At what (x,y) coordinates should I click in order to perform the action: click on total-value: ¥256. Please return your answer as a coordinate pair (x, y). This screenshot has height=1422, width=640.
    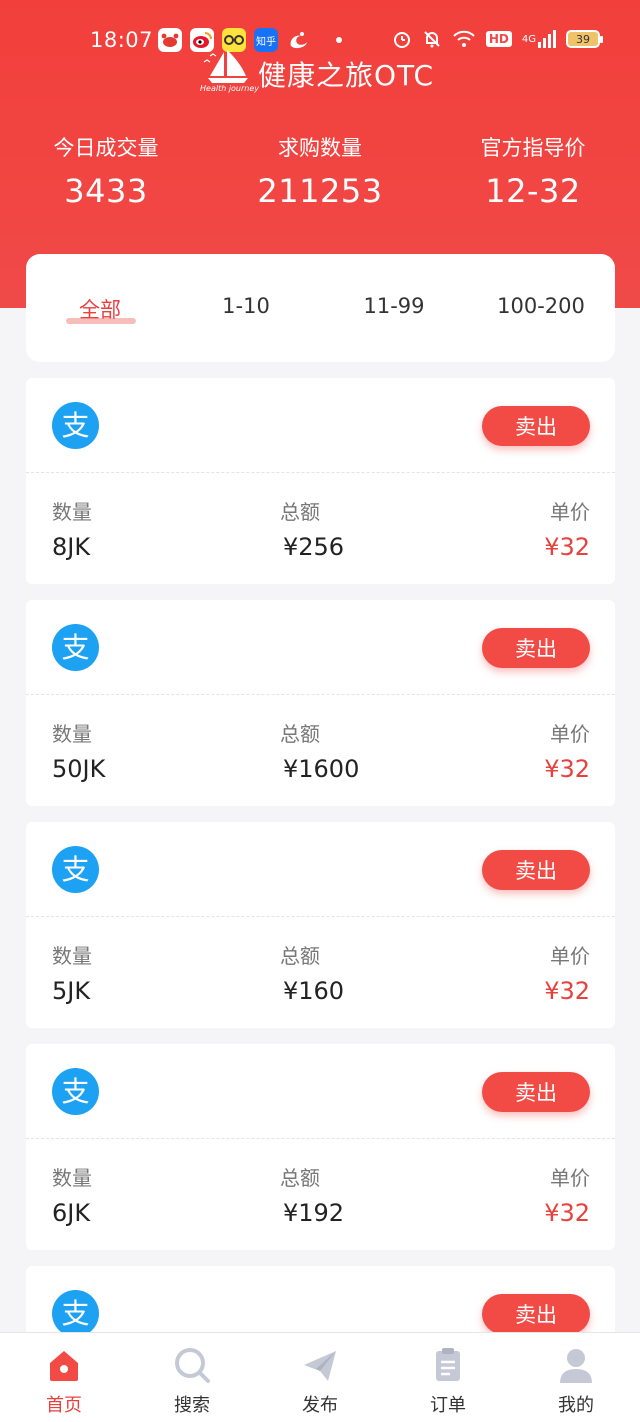
    Looking at the image, I should click on (314, 547).